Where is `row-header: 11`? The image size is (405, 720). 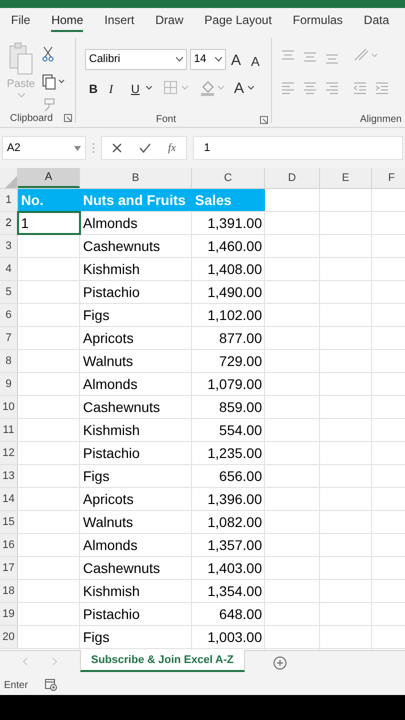 row-header: 11 is located at coordinates (9, 430).